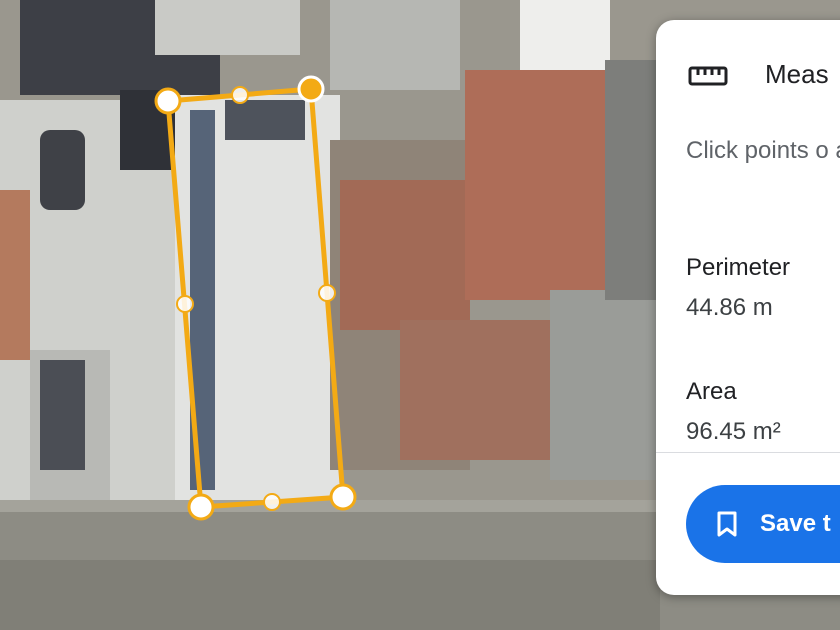 This screenshot has height=630, width=840. What do you see at coordinates (255, 298) in the screenshot?
I see `measure-polygon` at bounding box center [255, 298].